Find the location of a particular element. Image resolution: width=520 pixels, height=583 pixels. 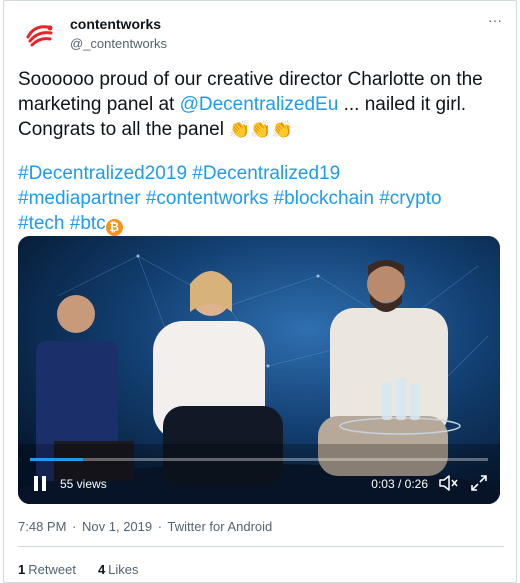

likes-label: Likes is located at coordinates (123, 569).